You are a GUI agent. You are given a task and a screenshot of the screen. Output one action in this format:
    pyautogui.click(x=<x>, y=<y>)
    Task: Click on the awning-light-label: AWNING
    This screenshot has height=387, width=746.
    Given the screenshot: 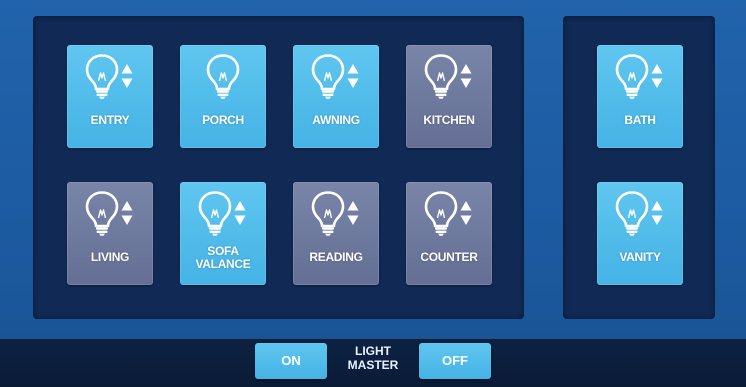 What is the action you would take?
    pyautogui.click(x=336, y=120)
    